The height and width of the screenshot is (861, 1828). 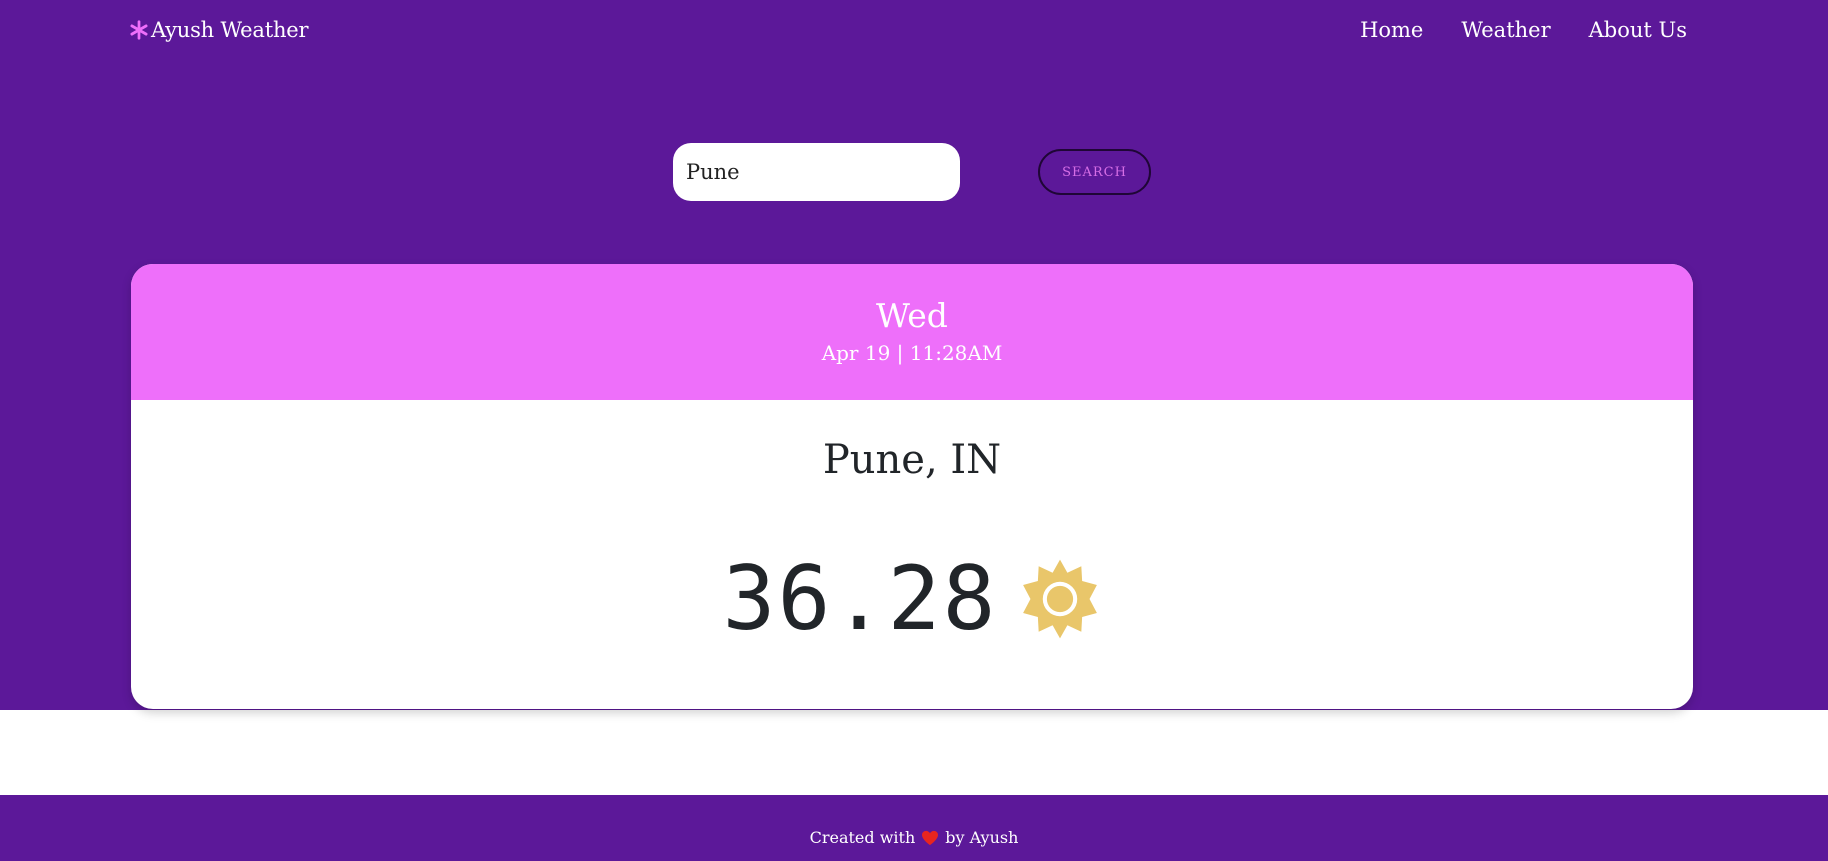 What do you see at coordinates (1505, 30) in the screenshot?
I see `nav-weather-link: Weather` at bounding box center [1505, 30].